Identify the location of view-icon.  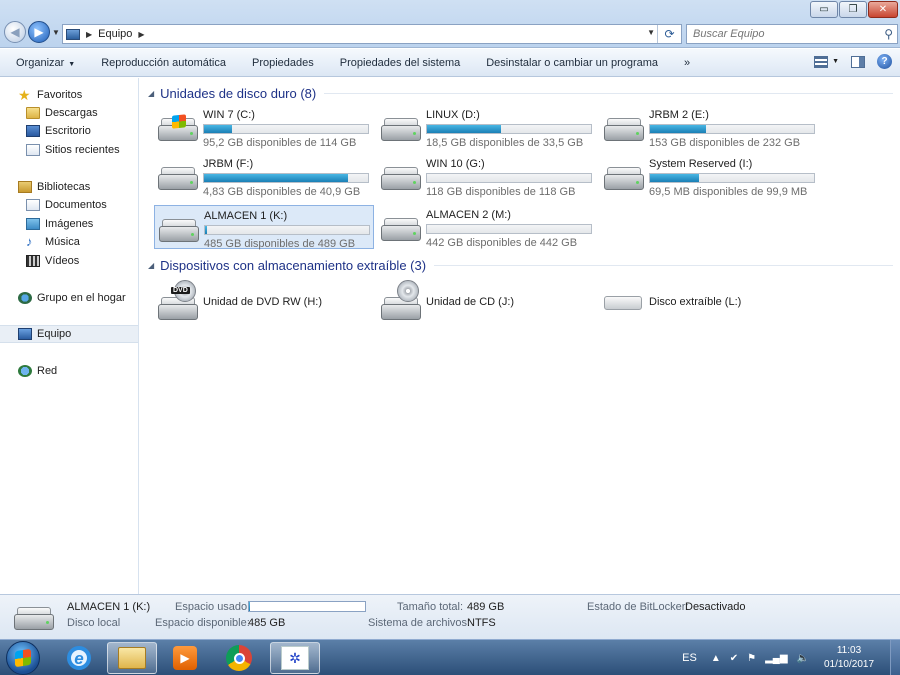
(821, 61).